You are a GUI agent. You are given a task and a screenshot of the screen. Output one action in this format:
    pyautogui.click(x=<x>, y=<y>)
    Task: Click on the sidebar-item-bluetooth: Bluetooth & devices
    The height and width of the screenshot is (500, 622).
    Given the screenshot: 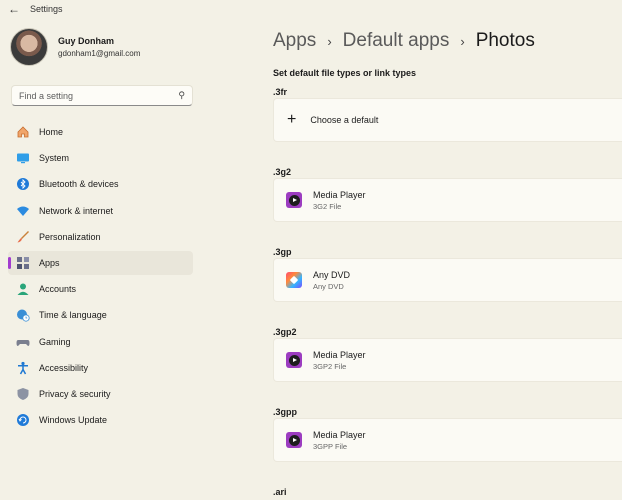 What is the action you would take?
    pyautogui.click(x=100, y=184)
    